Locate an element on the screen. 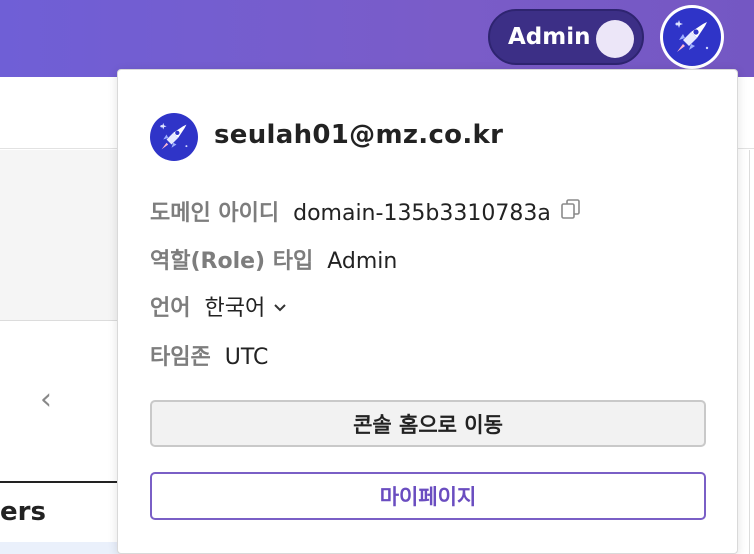  console-home-button: 콘솔 홈으로 이동 is located at coordinates (428, 423).